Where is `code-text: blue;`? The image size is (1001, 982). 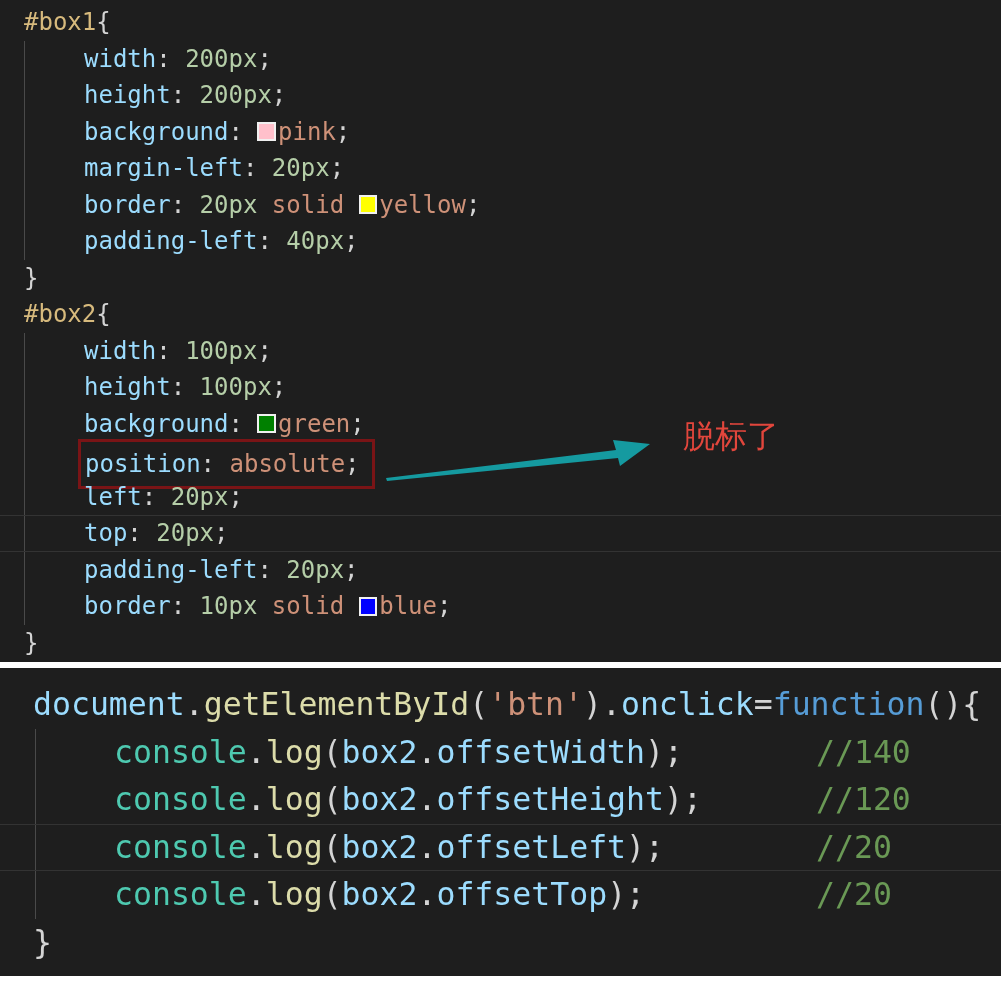 code-text: blue; is located at coordinates (415, 606).